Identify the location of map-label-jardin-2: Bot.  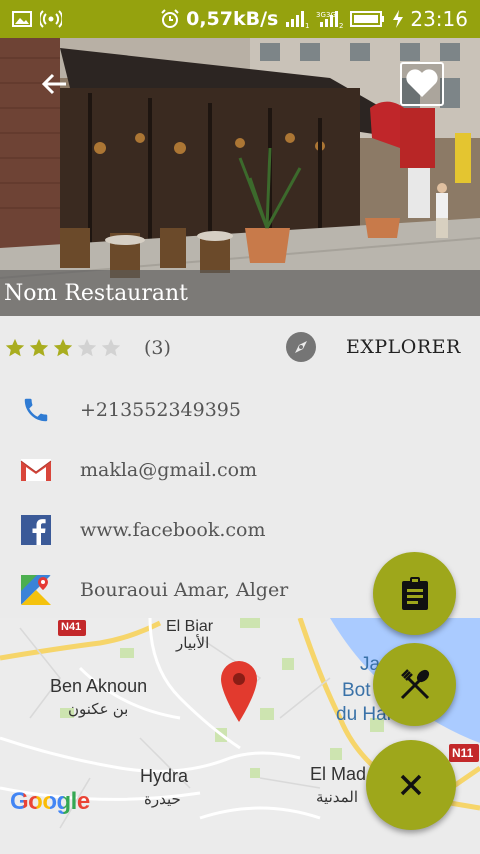
(356, 690).